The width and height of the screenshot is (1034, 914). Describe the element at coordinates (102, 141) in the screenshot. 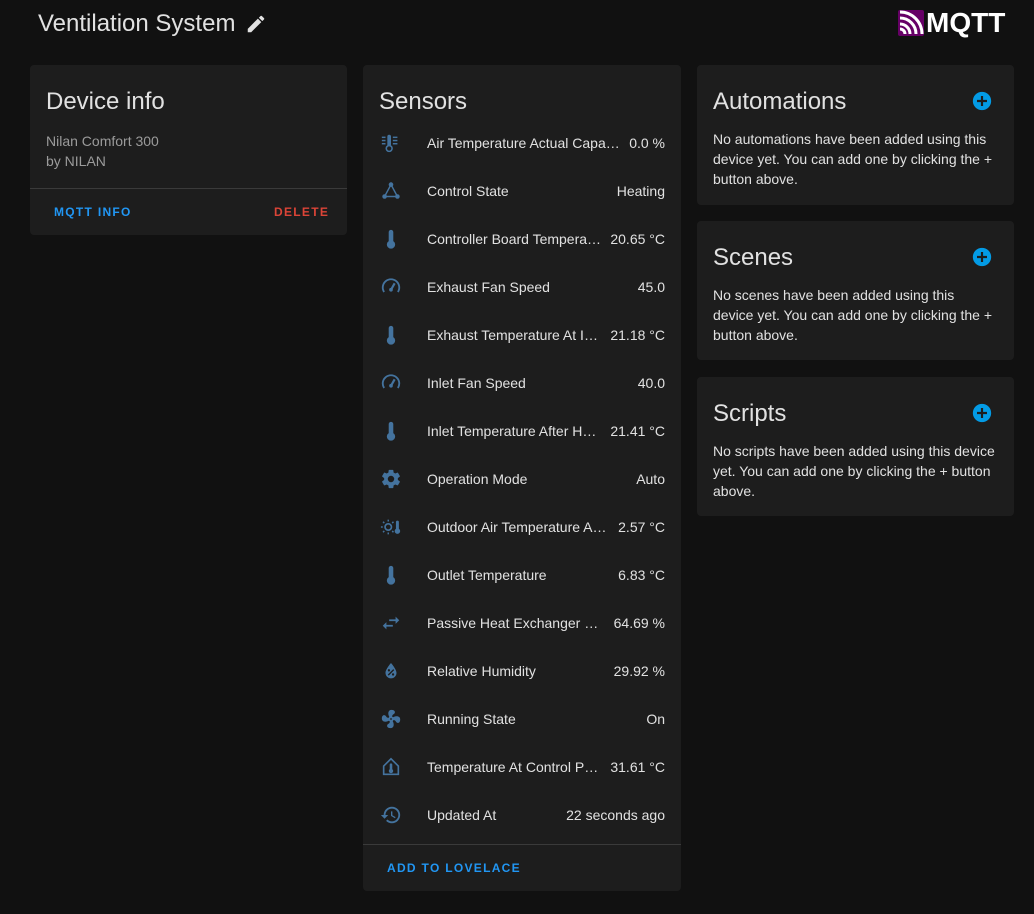

I see `device-model: Nilan Comfort 300` at that location.